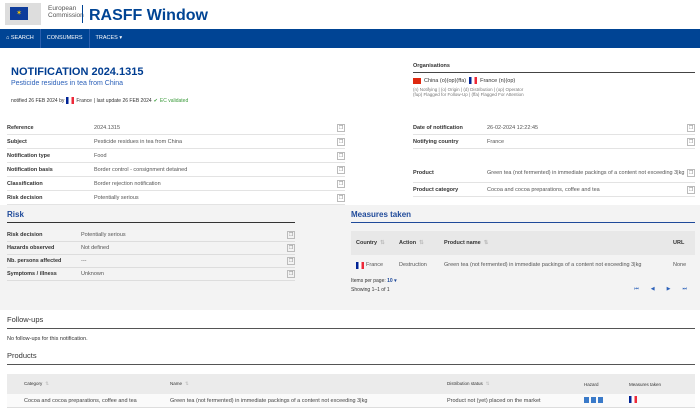 The width and height of the screenshot is (700, 413). I want to click on detail-row: Reference 2024.1315 ❐, so click(176, 128).